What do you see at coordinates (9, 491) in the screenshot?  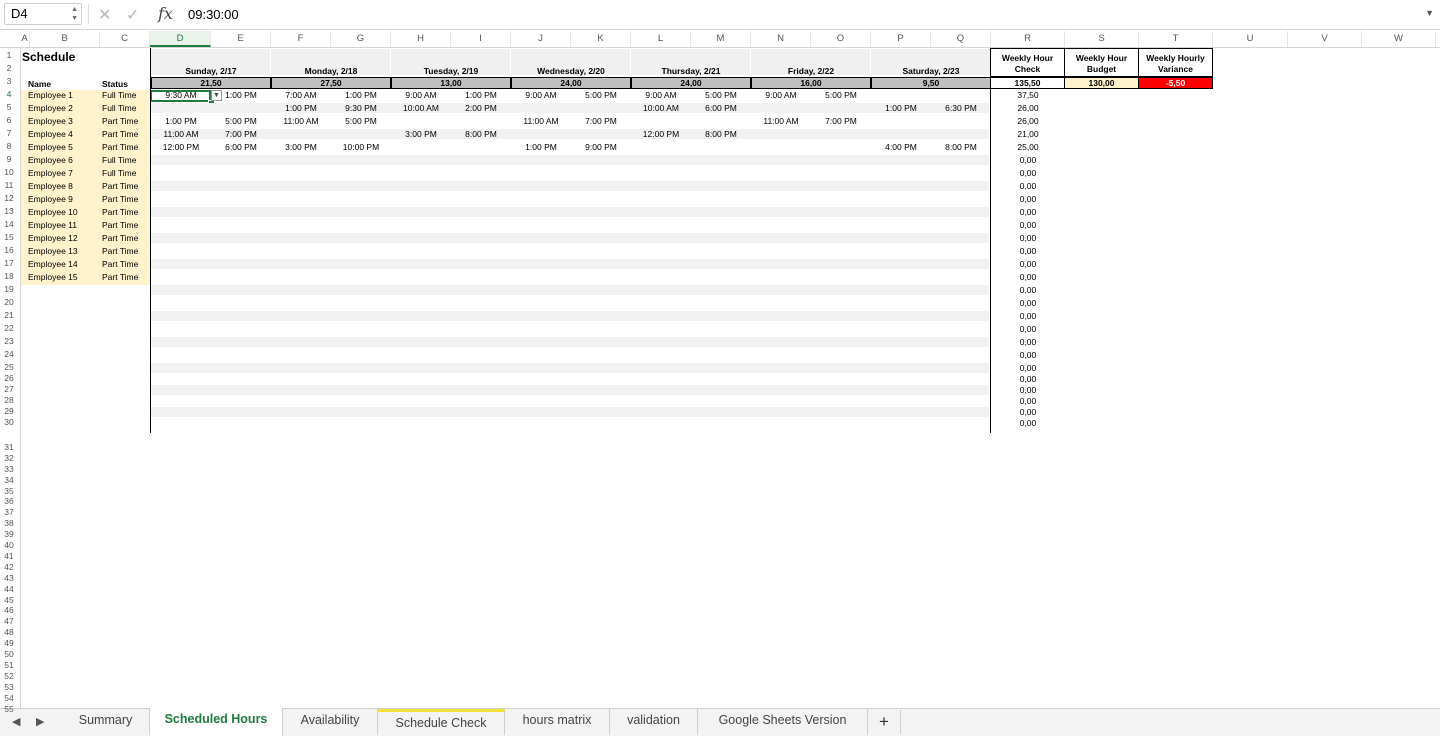 I see `row-number: 35` at bounding box center [9, 491].